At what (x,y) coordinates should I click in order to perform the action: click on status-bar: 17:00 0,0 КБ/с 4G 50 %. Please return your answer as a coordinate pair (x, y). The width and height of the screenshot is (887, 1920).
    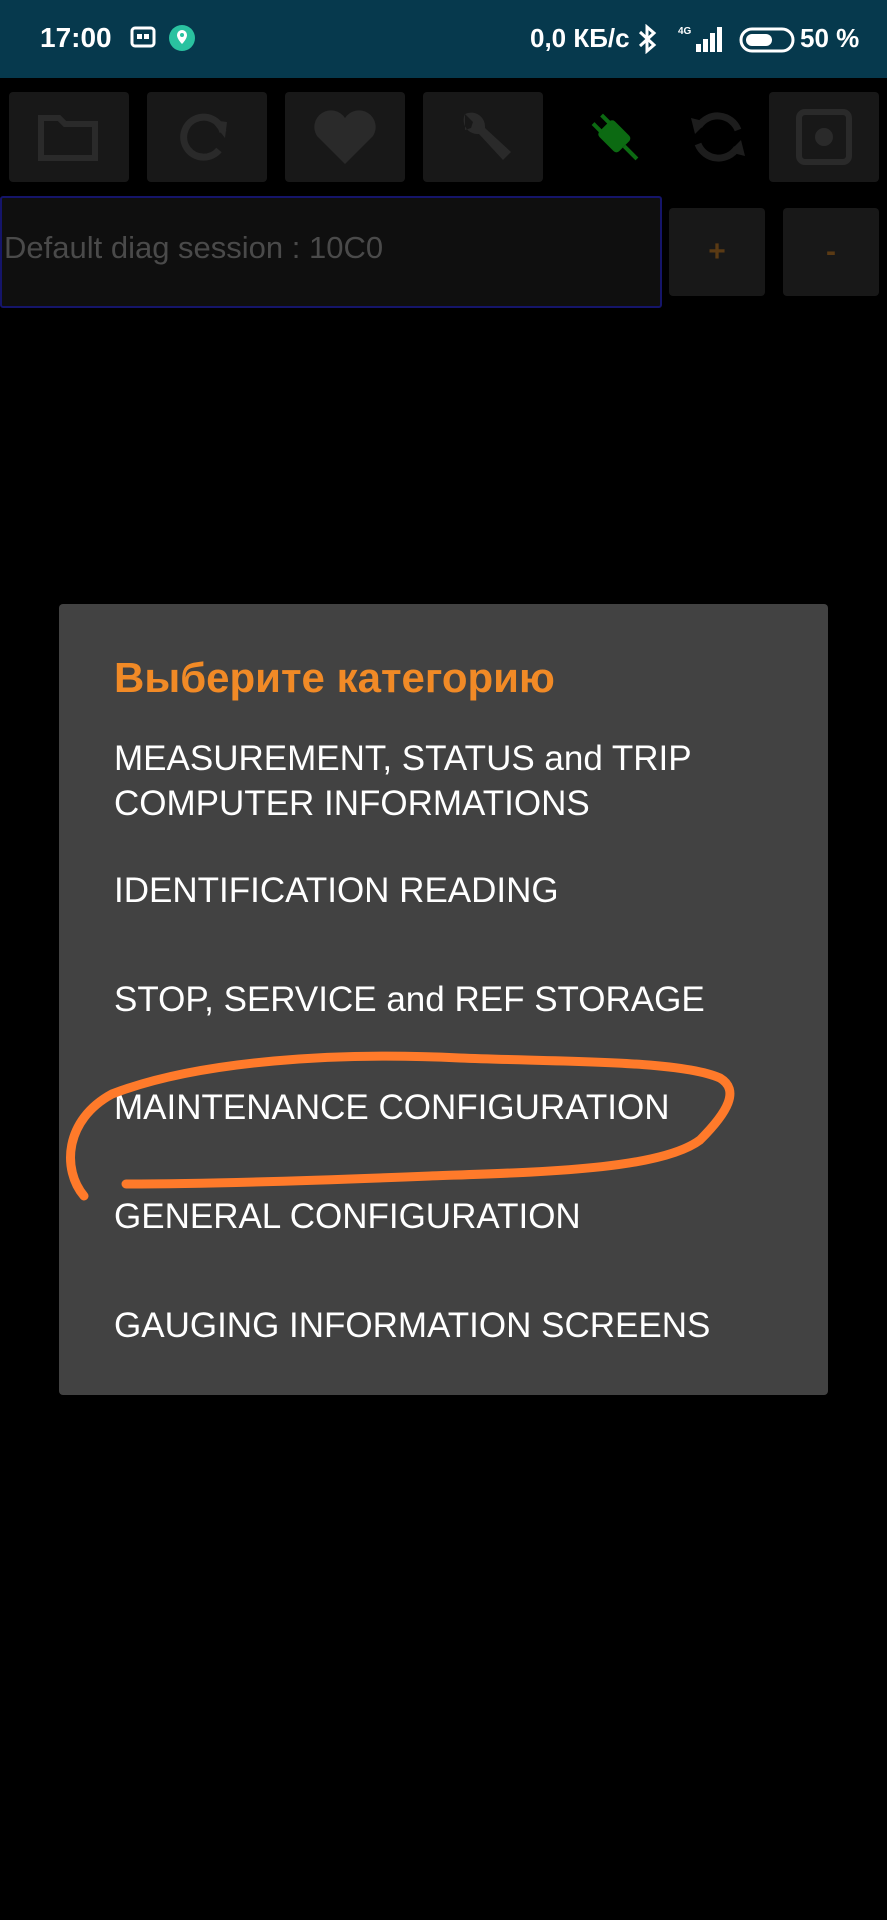
    Looking at the image, I should click on (443, 39).